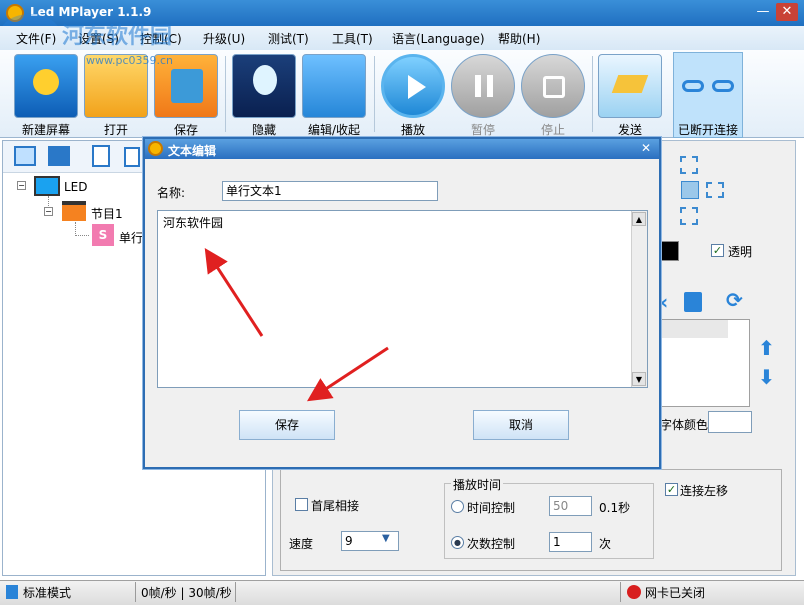 The height and width of the screenshot is (605, 804). I want to click on tree-node-program: 节目1, so click(107, 213).